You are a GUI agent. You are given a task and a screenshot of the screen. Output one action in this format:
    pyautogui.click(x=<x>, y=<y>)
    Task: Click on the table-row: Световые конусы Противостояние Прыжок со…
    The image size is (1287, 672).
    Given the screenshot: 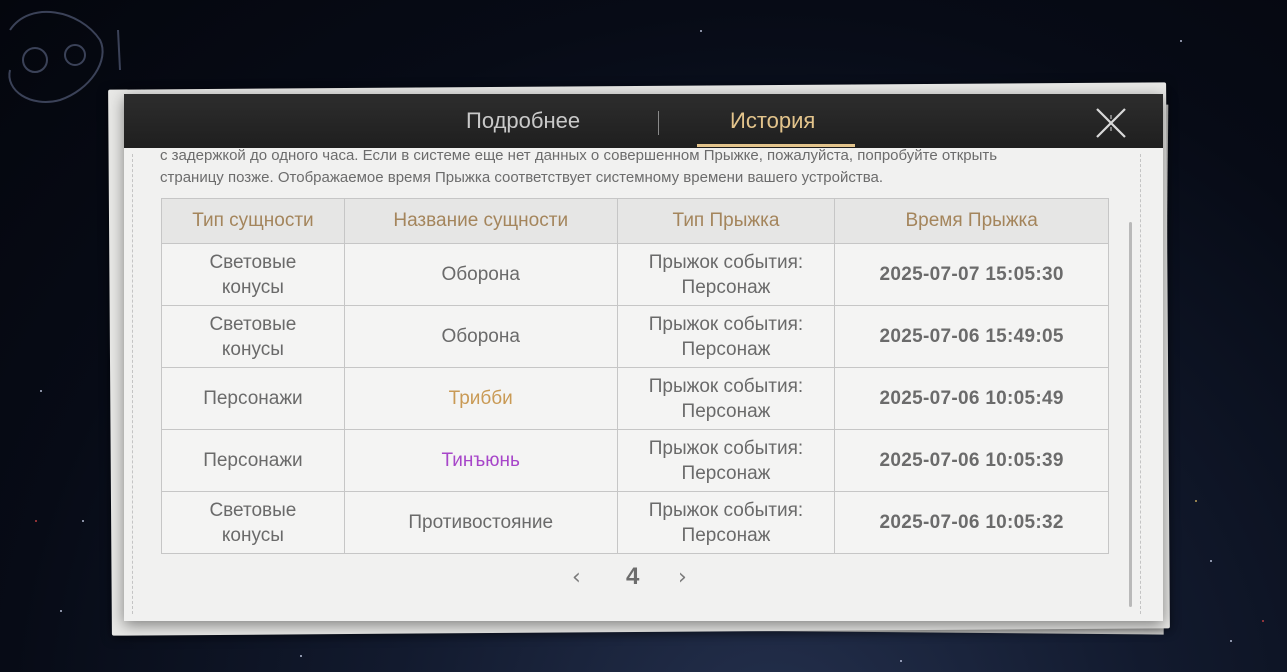 What is the action you would take?
    pyautogui.click(x=635, y=522)
    